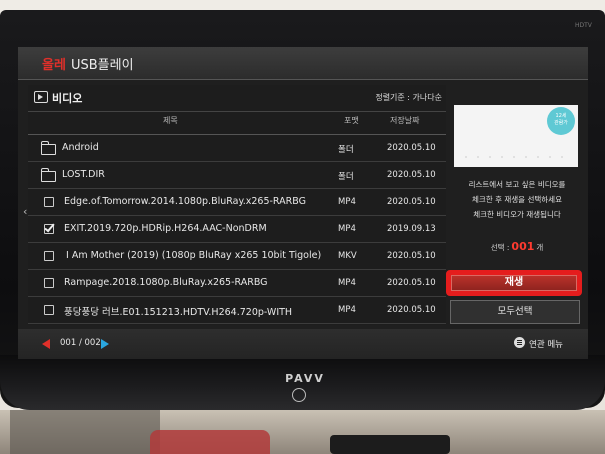 Image resolution: width=605 pixels, height=454 pixels. Describe the element at coordinates (237, 98) in the screenshot. I see `section-header: 비디오 정렬기준 : 가나다순` at that location.